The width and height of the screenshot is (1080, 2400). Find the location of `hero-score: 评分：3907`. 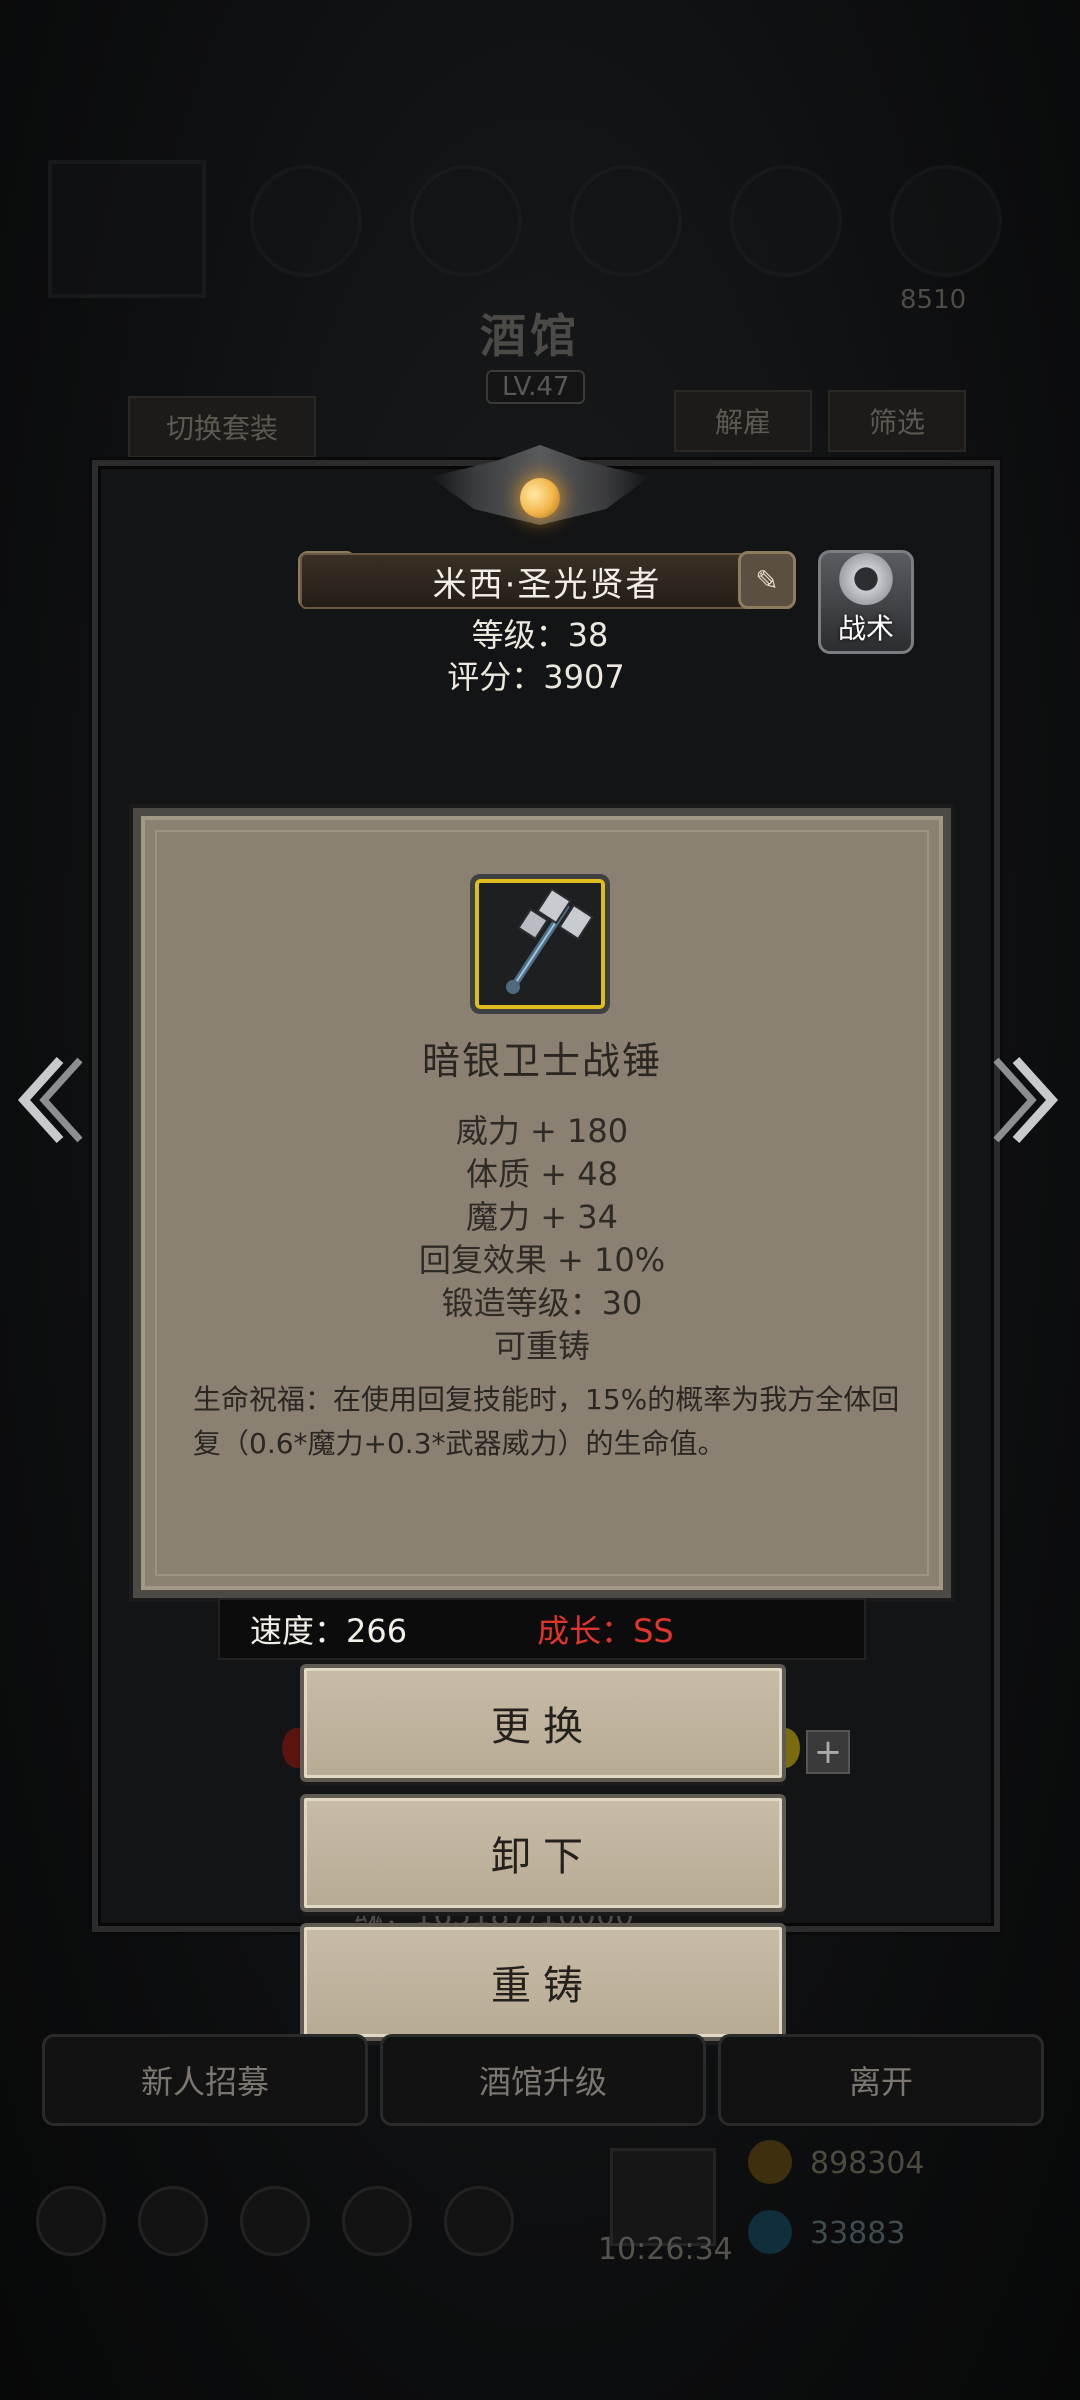

hero-score: 评分：3907 is located at coordinates (536, 677).